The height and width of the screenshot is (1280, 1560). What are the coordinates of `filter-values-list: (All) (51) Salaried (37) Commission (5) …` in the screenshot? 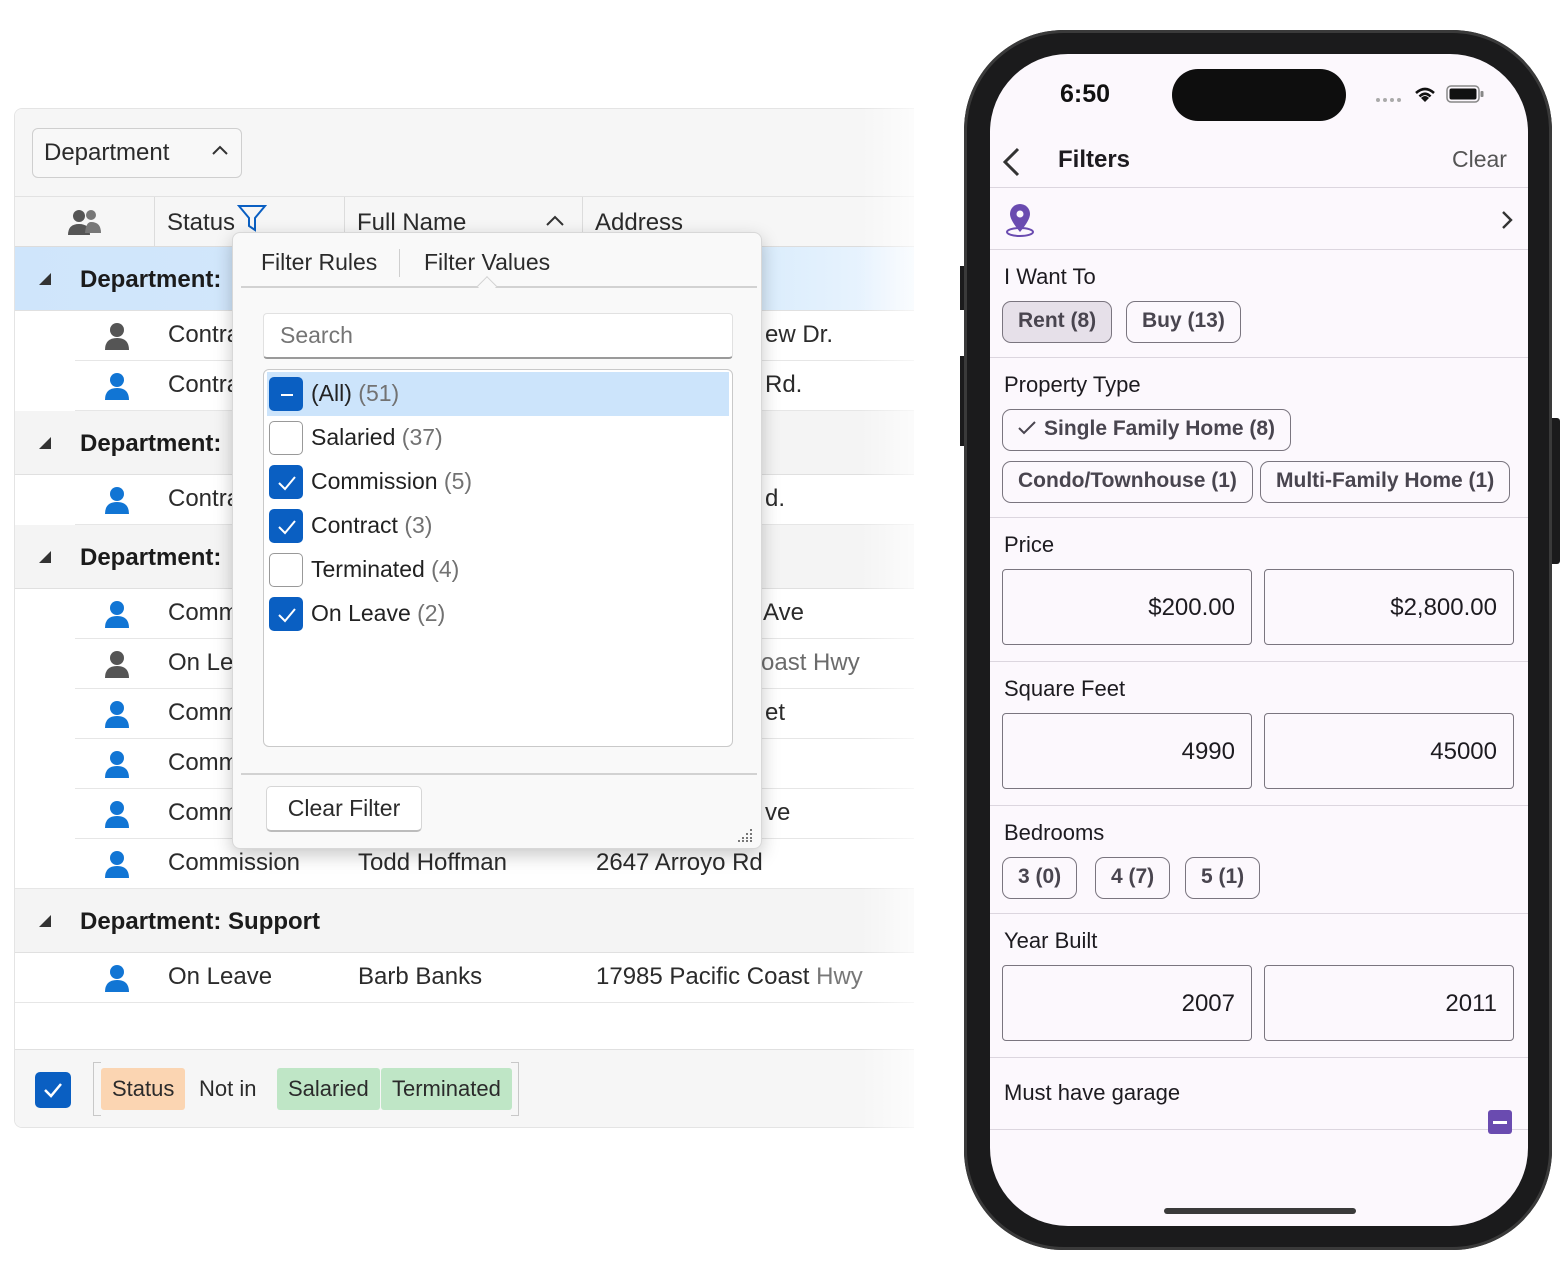 It's located at (498, 558).